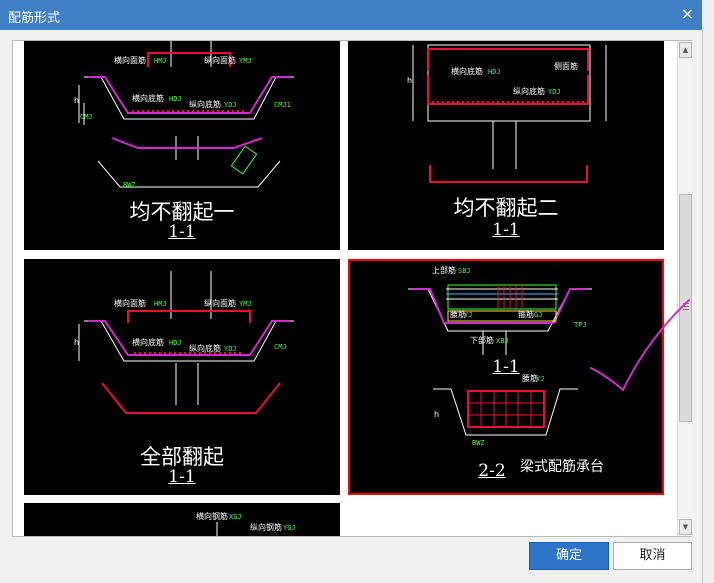 This screenshot has height=583, width=714. I want to click on svg-text: XBJ, so click(502, 341).